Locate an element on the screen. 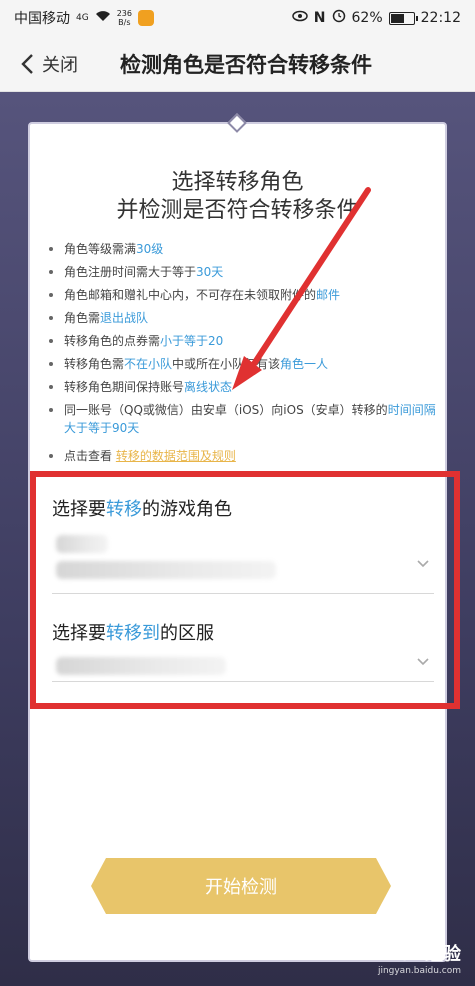  watermark-brand: Bai 经验 is located at coordinates (423, 954).